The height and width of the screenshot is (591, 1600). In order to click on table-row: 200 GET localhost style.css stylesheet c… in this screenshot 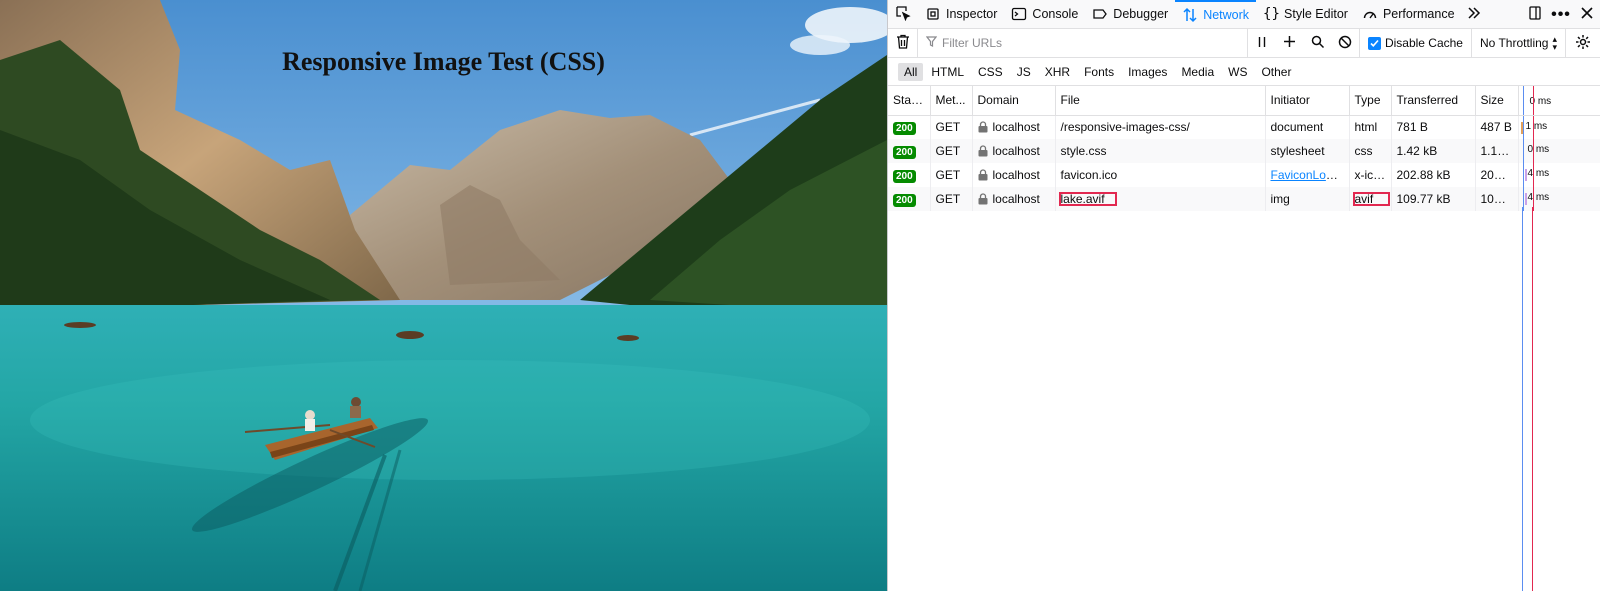, I will do `click(1244, 151)`.